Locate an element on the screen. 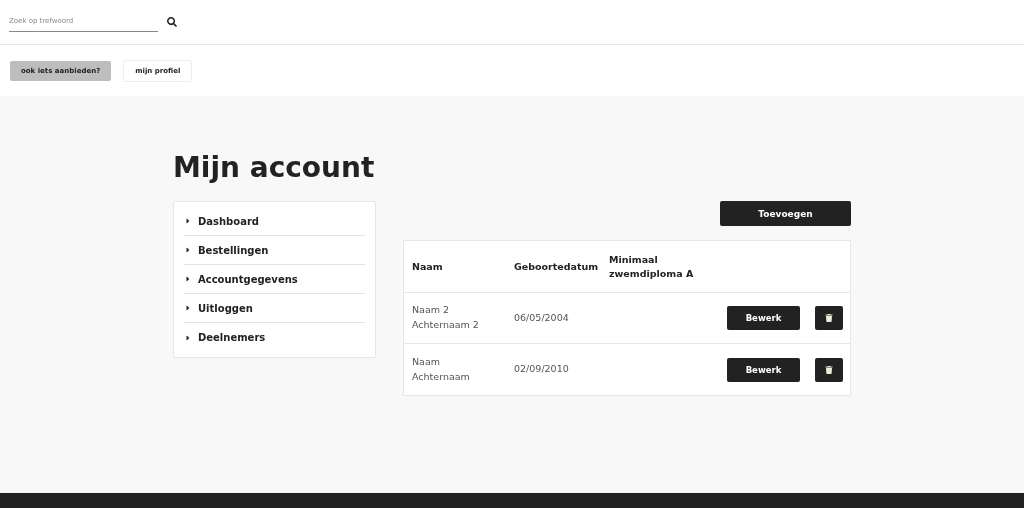 The width and height of the screenshot is (1024, 508). date-cell-text: 02/09/2010 is located at coordinates (542, 369).